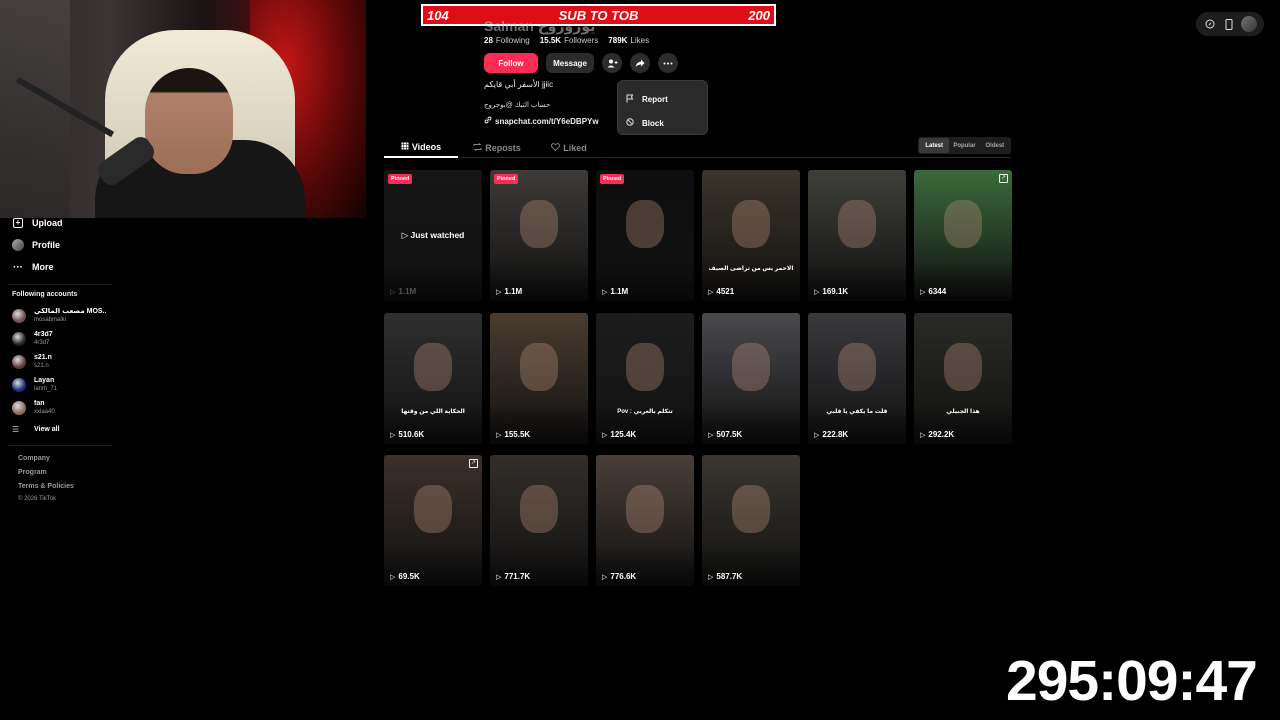 Image resolution: width=1280 pixels, height=720 pixels. I want to click on followers-stat: 15.5K Followers, so click(569, 40).